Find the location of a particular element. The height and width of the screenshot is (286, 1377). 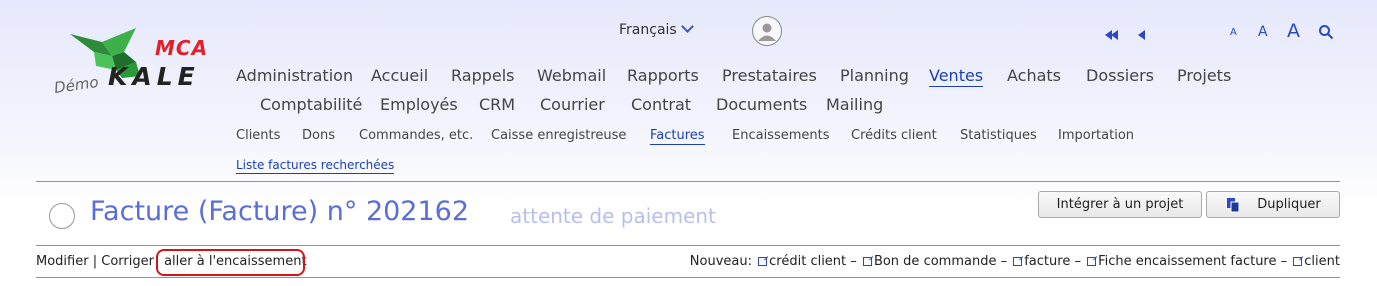

logo-mca-text: MCA is located at coordinates (182, 48).